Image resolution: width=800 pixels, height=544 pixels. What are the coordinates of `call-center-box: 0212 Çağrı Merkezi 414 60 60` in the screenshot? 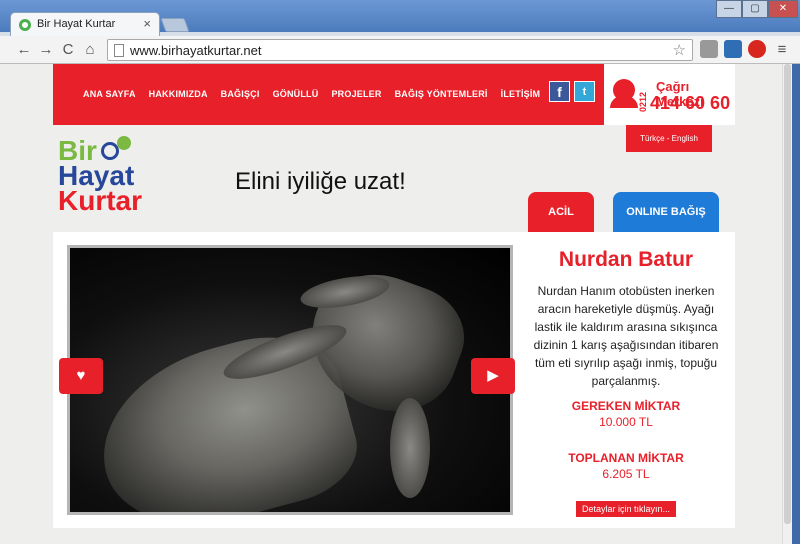 It's located at (669, 94).